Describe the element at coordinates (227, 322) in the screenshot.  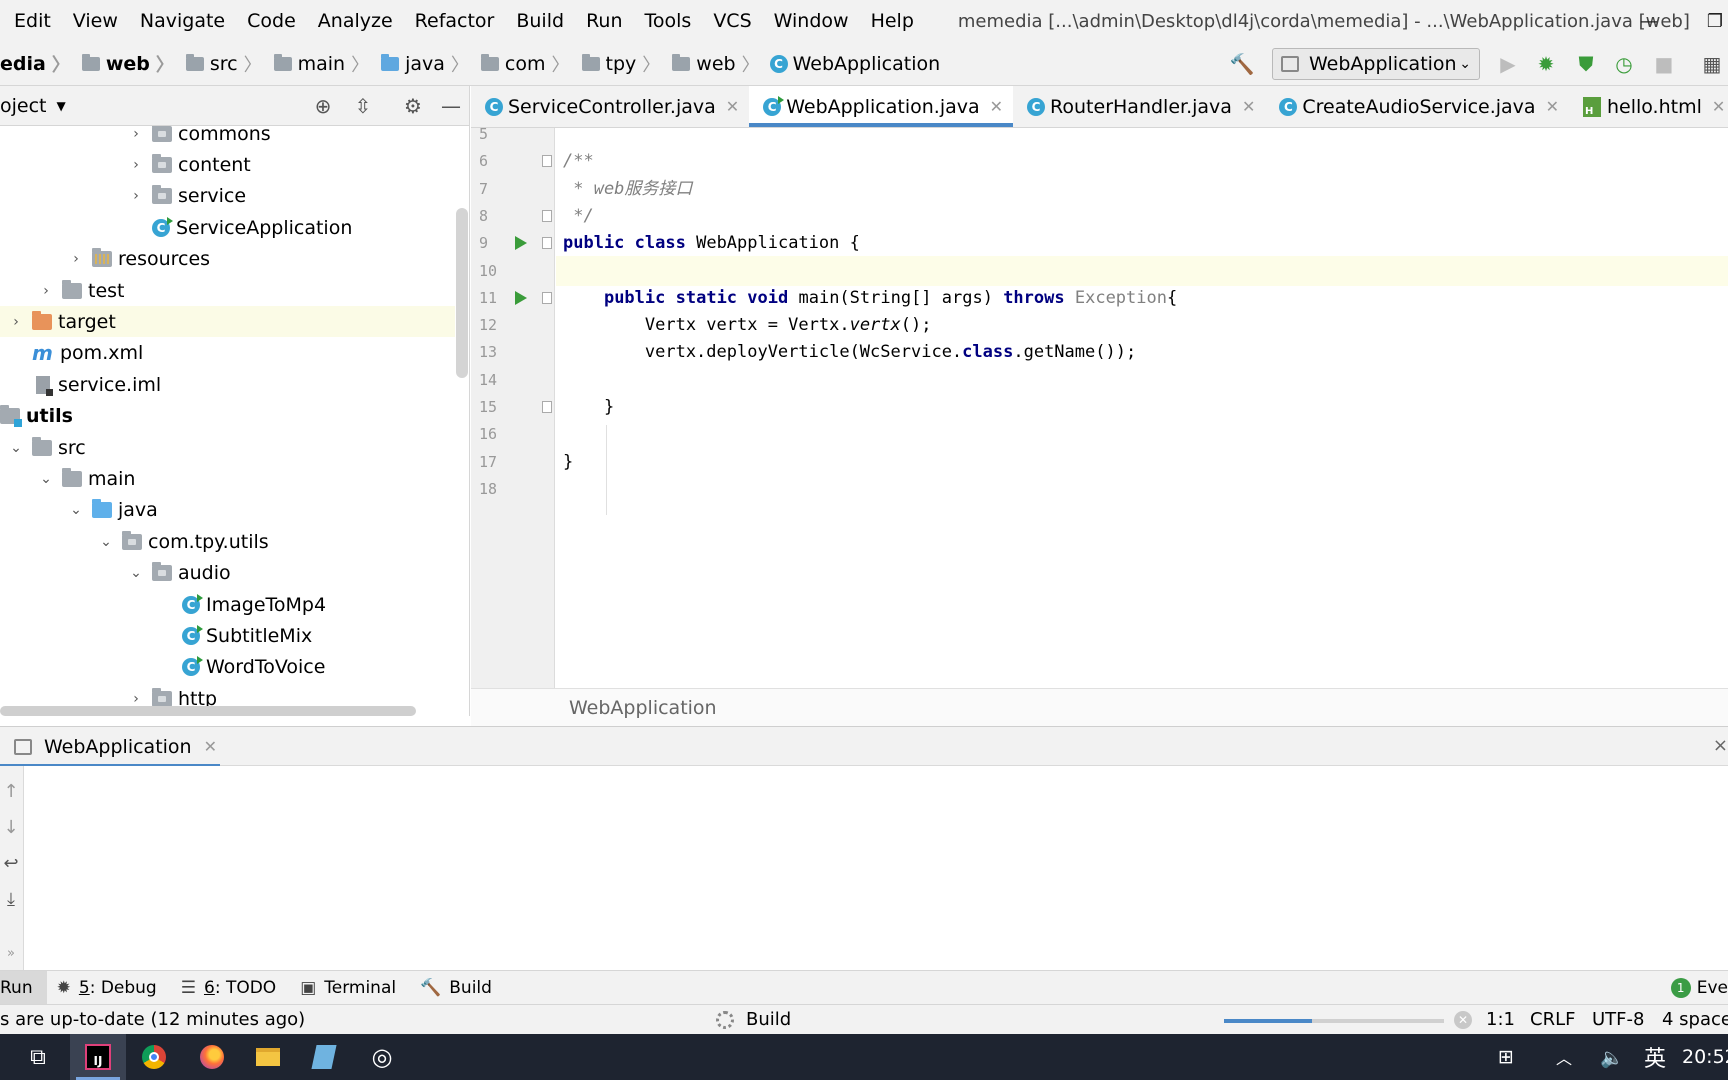
I see `tree-item: › target` at that location.